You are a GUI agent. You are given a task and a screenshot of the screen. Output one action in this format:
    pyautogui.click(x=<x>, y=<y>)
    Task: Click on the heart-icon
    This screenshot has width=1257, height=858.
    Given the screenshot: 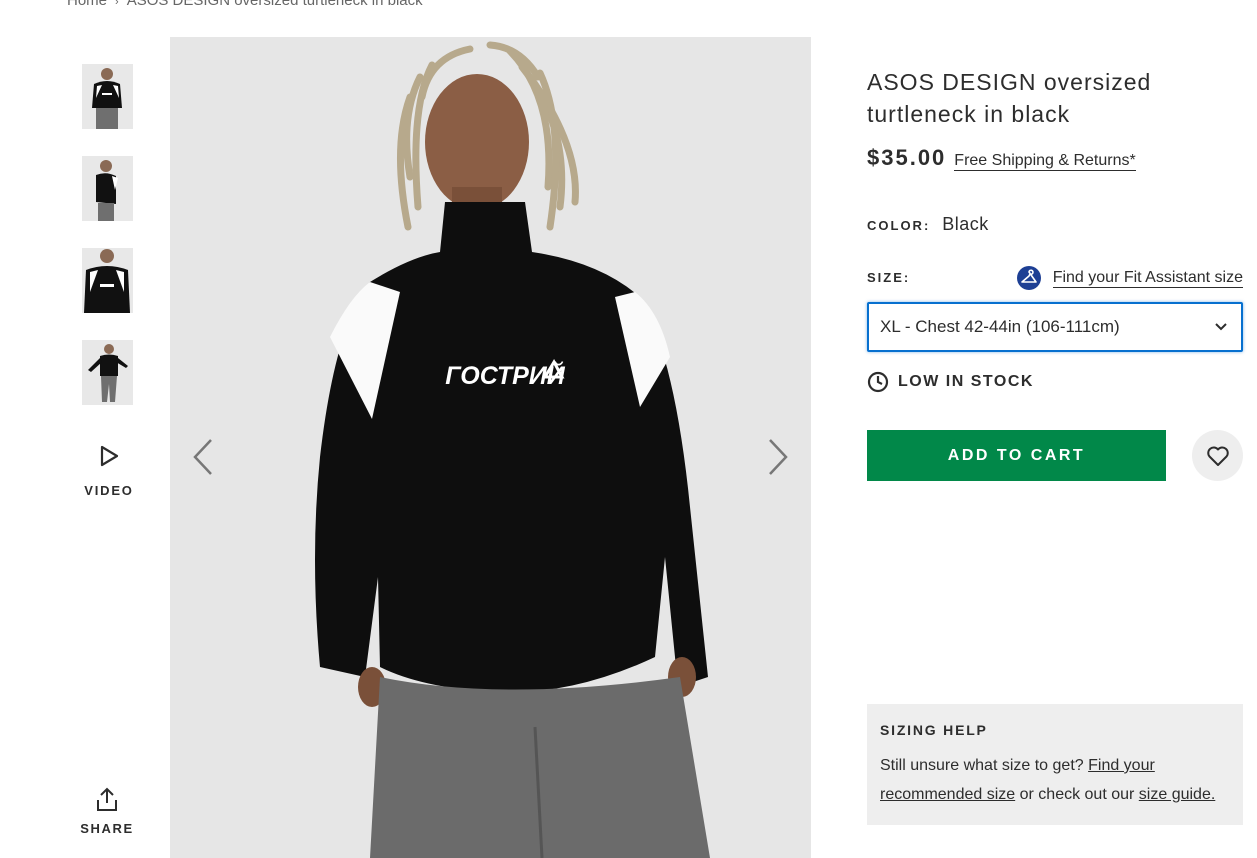 What is the action you would take?
    pyautogui.click(x=1217, y=456)
    